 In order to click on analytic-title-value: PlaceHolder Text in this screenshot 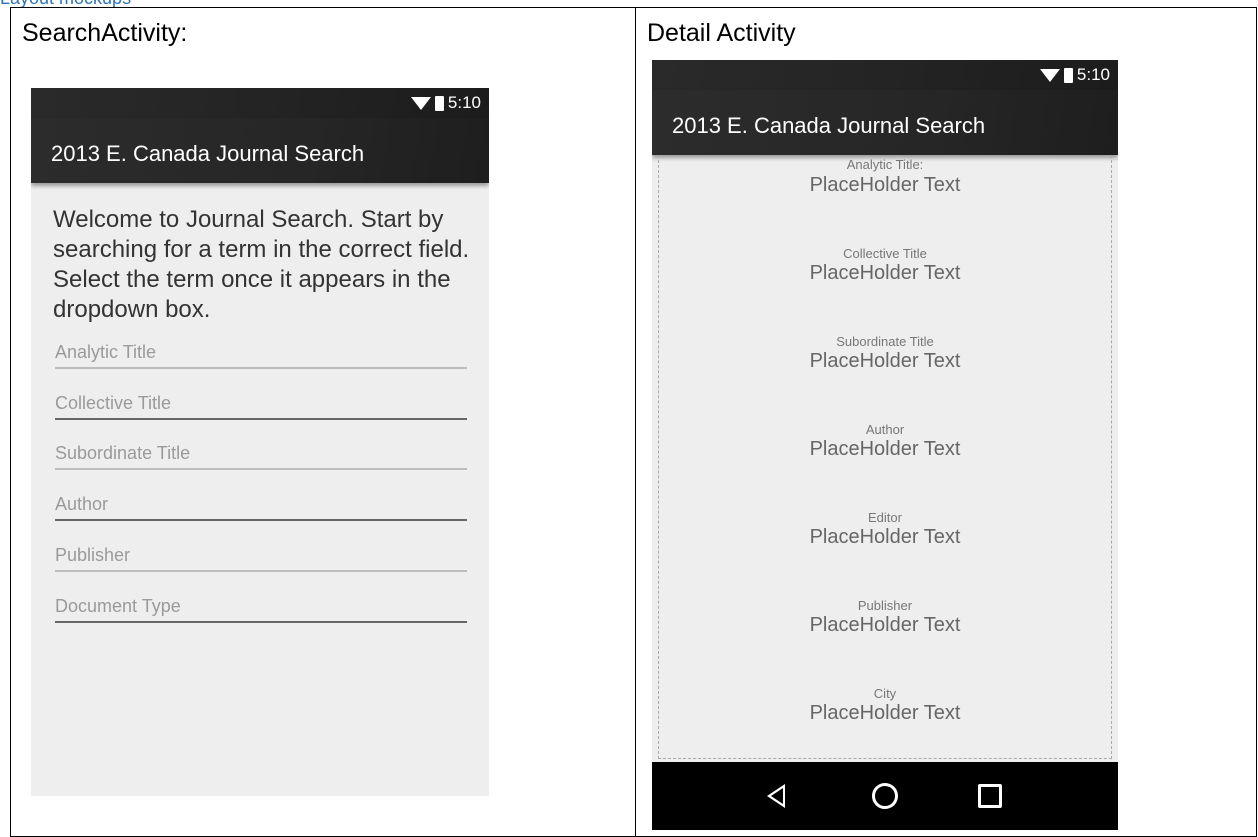, I will do `click(885, 185)`.